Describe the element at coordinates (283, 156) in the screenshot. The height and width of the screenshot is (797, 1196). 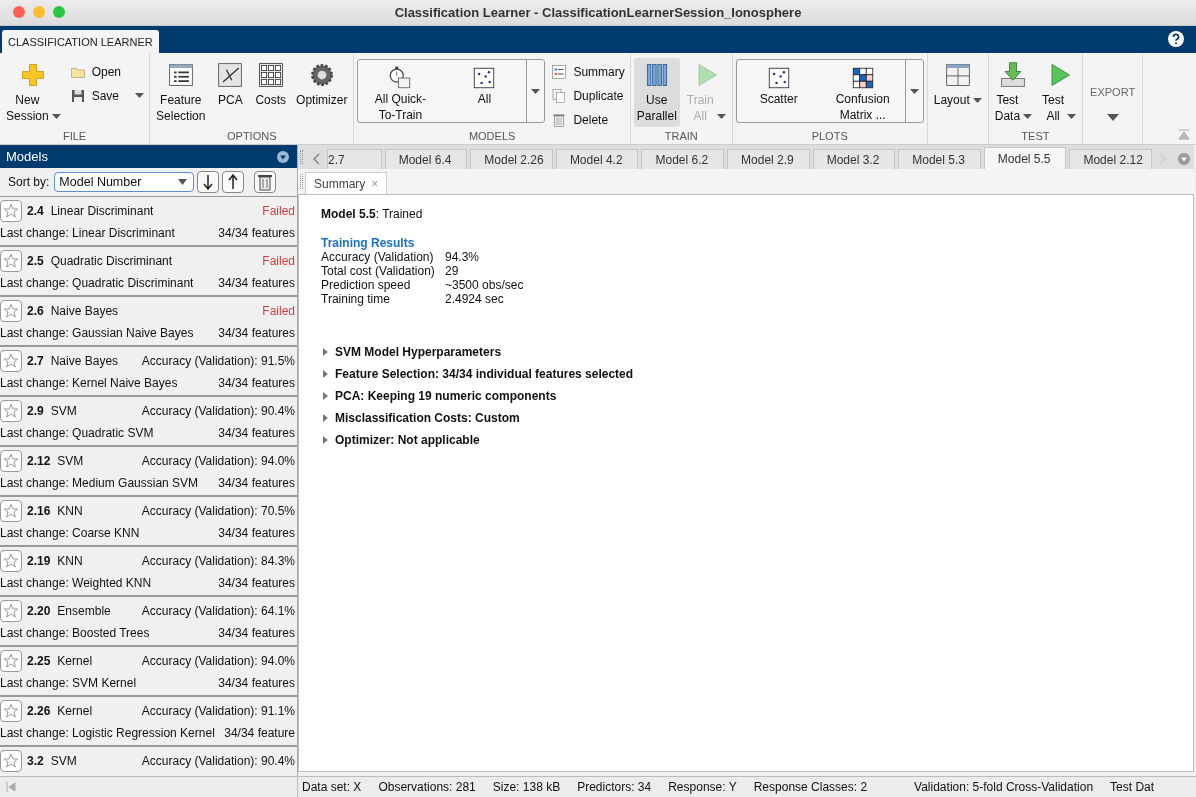
I see `panel-menu-icon` at that location.